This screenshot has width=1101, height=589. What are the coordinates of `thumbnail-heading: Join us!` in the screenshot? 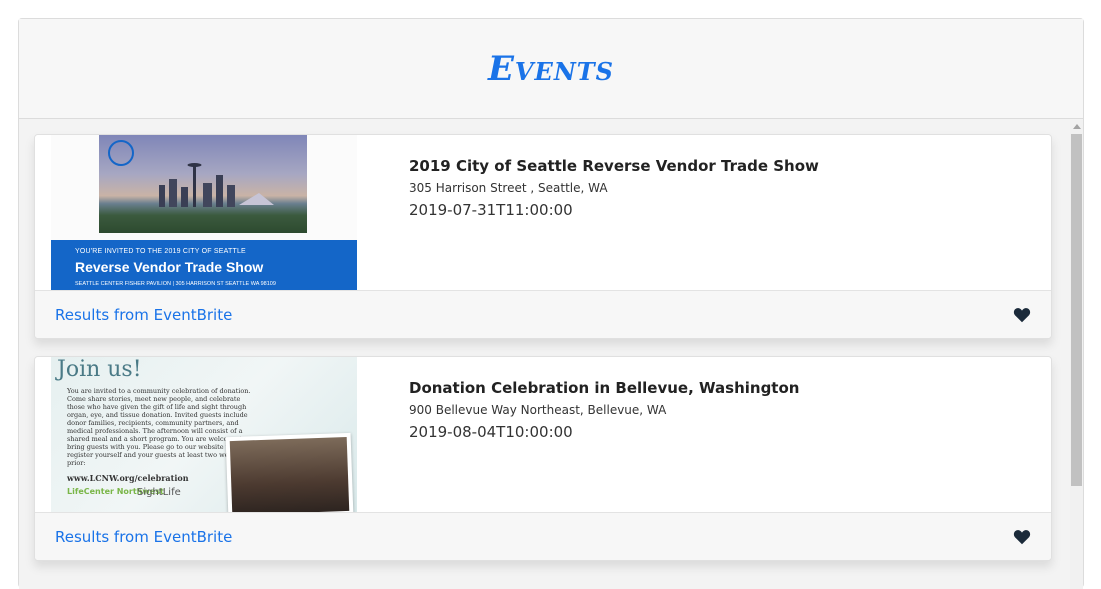 It's located at (99, 369).